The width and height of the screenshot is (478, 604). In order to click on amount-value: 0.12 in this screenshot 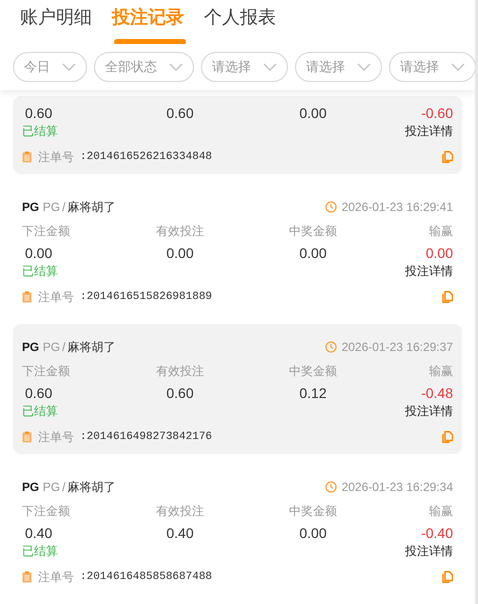, I will do `click(313, 393)`.